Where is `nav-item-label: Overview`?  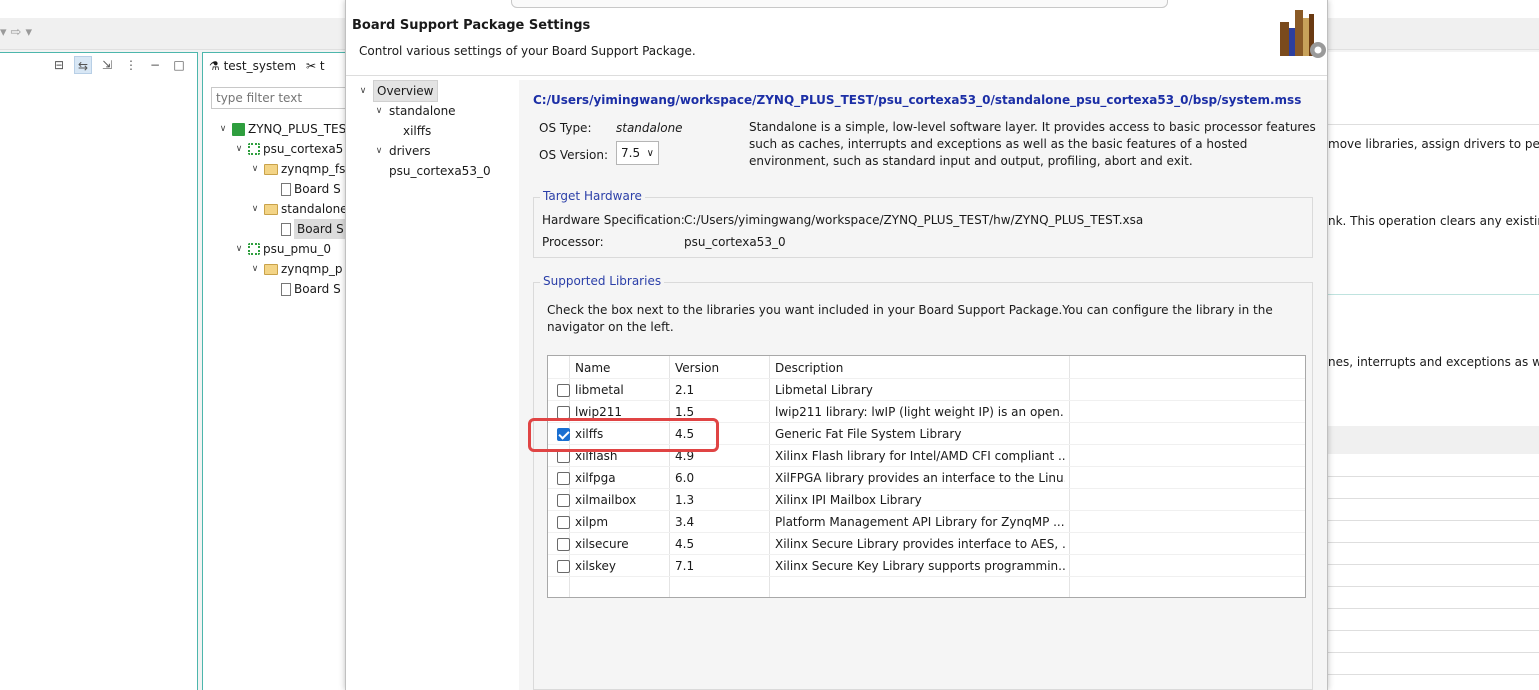
nav-item-label: Overview is located at coordinates (405, 91).